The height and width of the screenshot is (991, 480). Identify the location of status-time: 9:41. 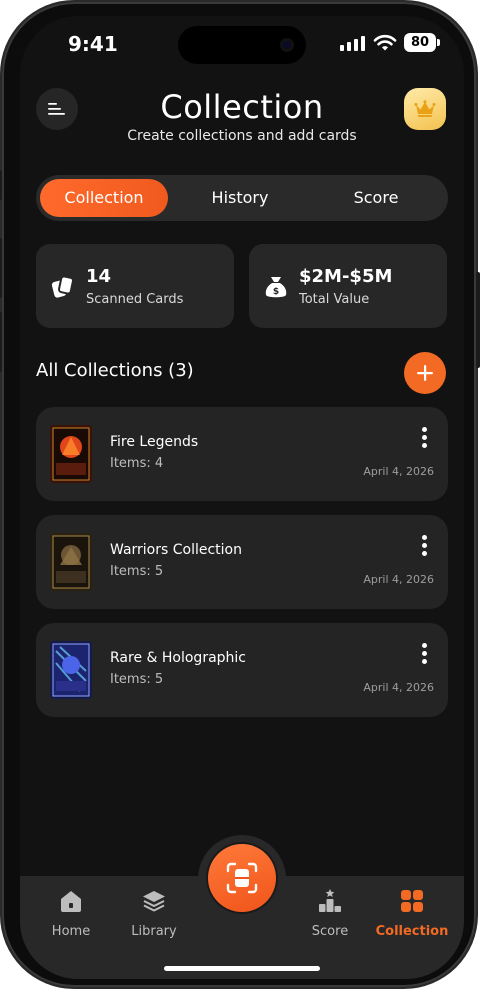
(93, 44).